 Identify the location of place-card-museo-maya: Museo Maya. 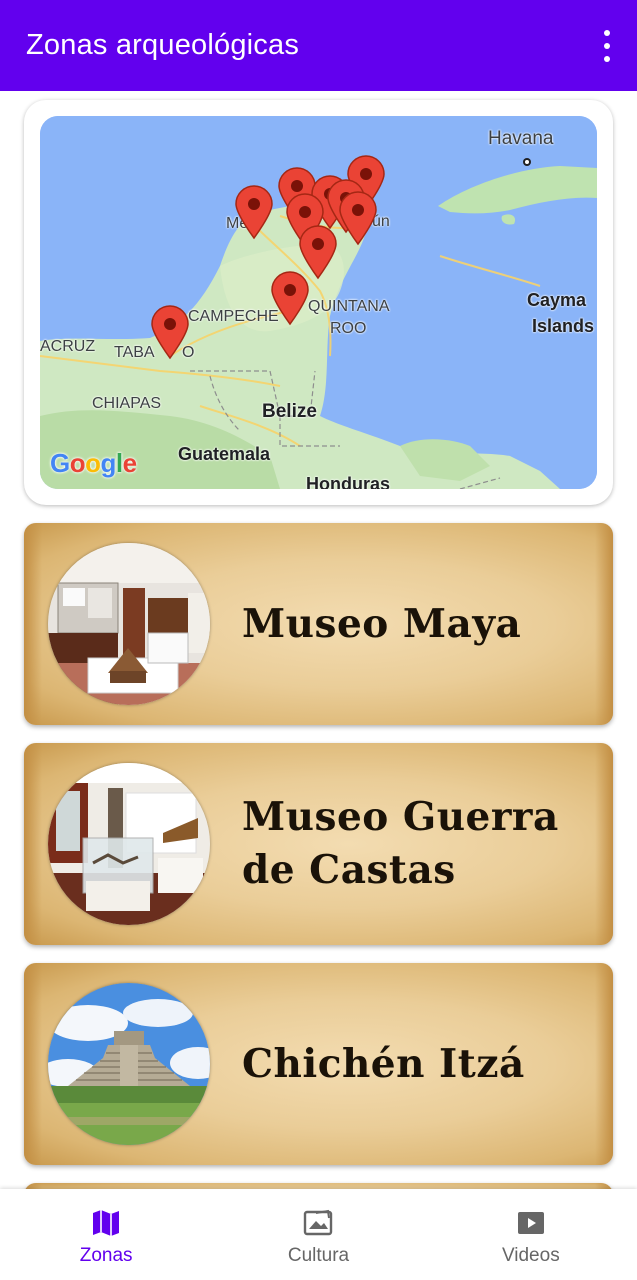
(318, 624).